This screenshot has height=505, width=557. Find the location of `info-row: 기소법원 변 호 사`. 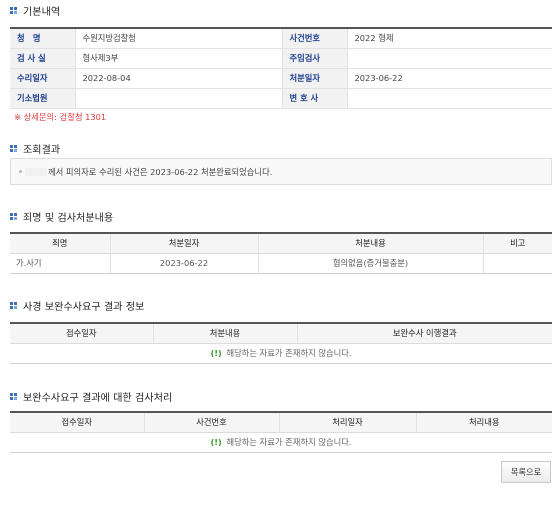

info-row: 기소법원 변 호 사 is located at coordinates (281, 98).